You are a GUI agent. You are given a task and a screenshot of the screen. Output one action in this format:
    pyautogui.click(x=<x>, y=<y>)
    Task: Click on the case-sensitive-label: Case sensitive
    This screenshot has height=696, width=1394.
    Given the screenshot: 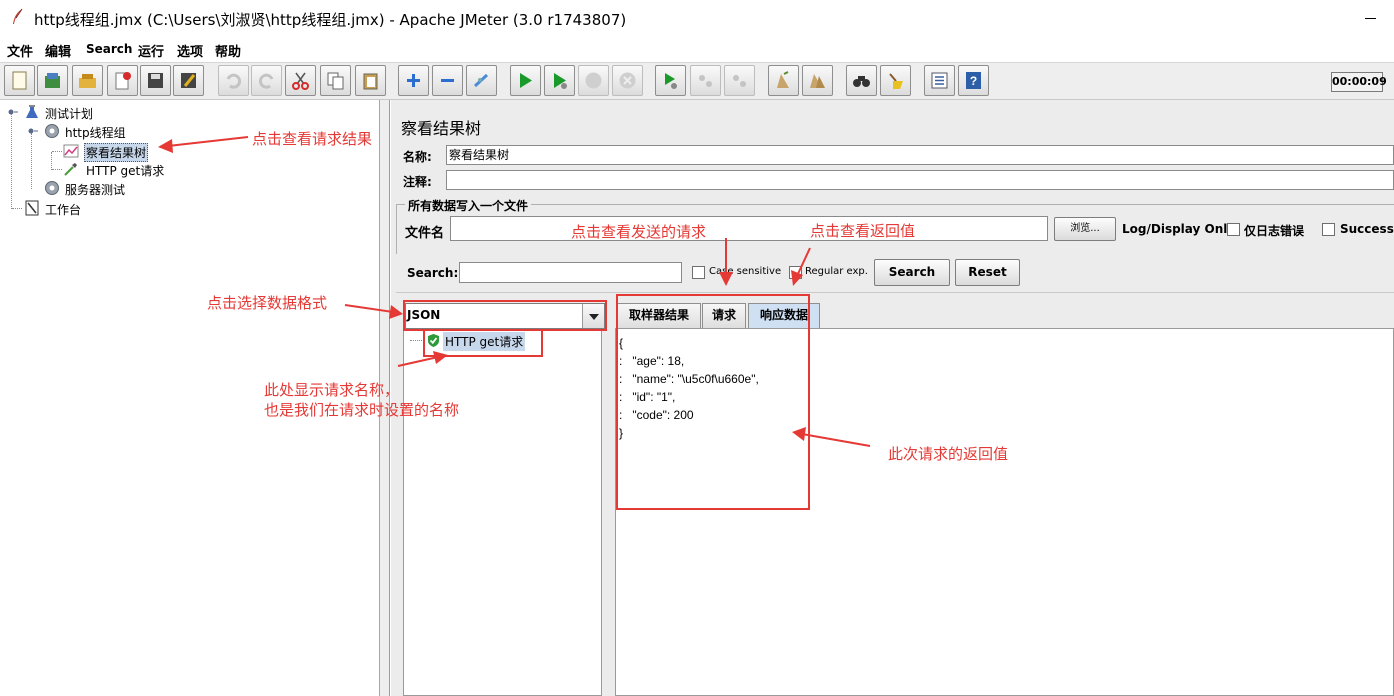 What is the action you would take?
    pyautogui.click(x=745, y=271)
    